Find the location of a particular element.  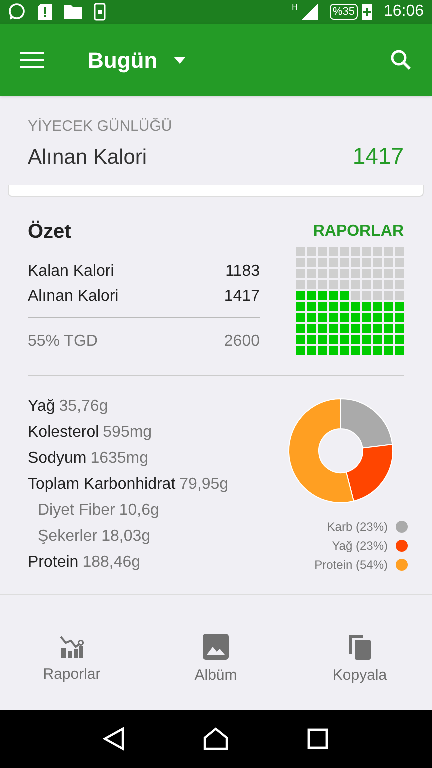

row-value: 2600 is located at coordinates (242, 342).